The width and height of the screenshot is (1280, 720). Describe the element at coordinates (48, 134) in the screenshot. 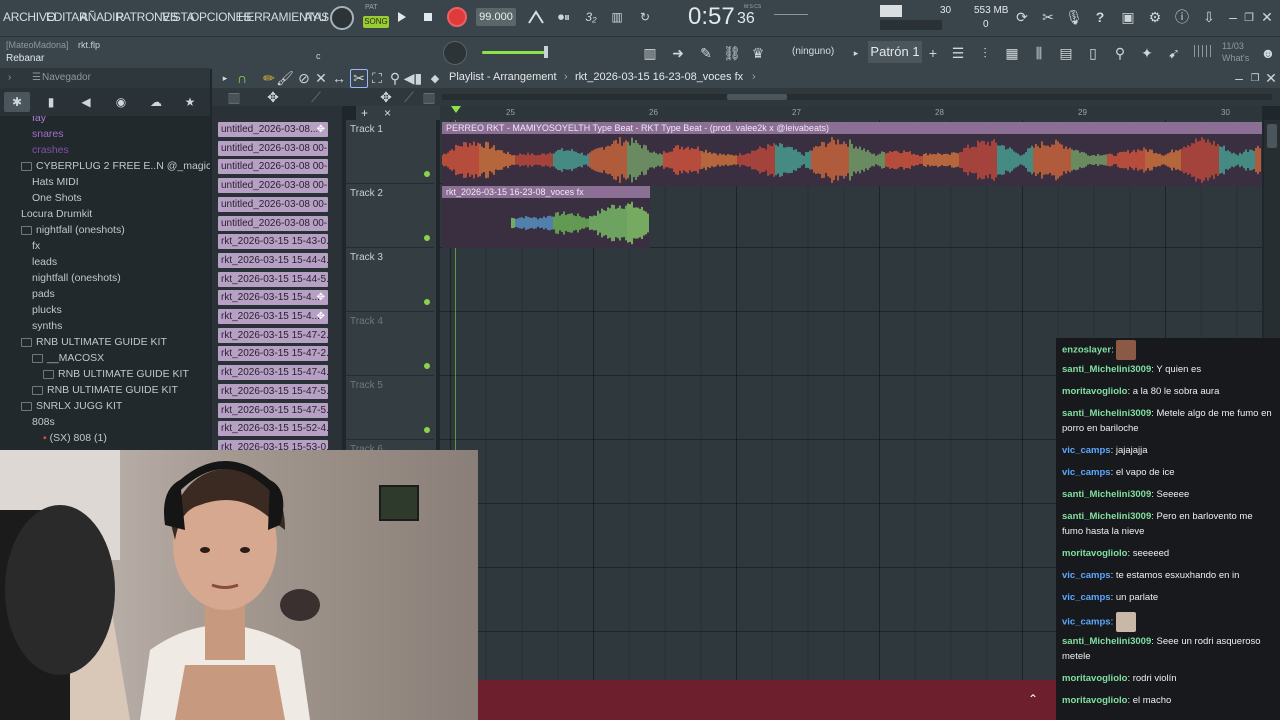

I see `browser-tree-item: snares` at that location.